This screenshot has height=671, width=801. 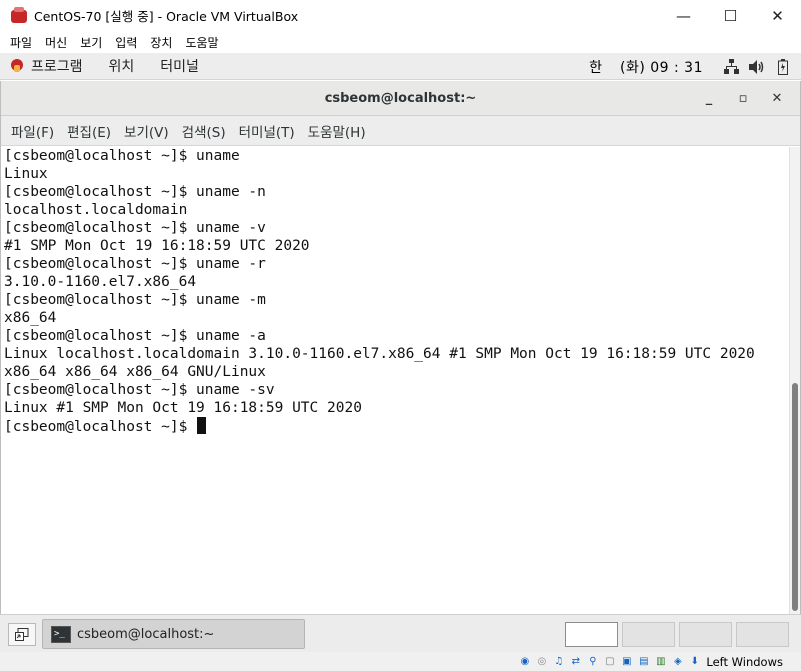 I want to click on terminal-prompt: [csbeom@localhost ~]$, so click(x=100, y=427).